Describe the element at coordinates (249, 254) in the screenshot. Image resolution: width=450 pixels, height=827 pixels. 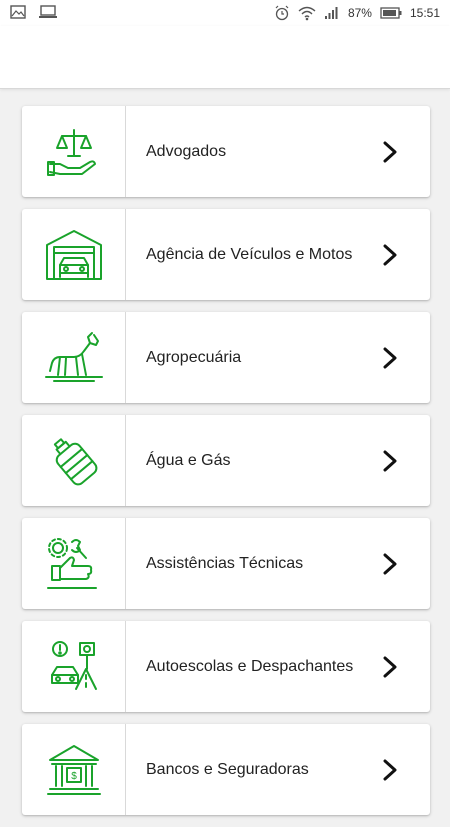
I see `category-label: Agência de Veículos e Motos` at that location.